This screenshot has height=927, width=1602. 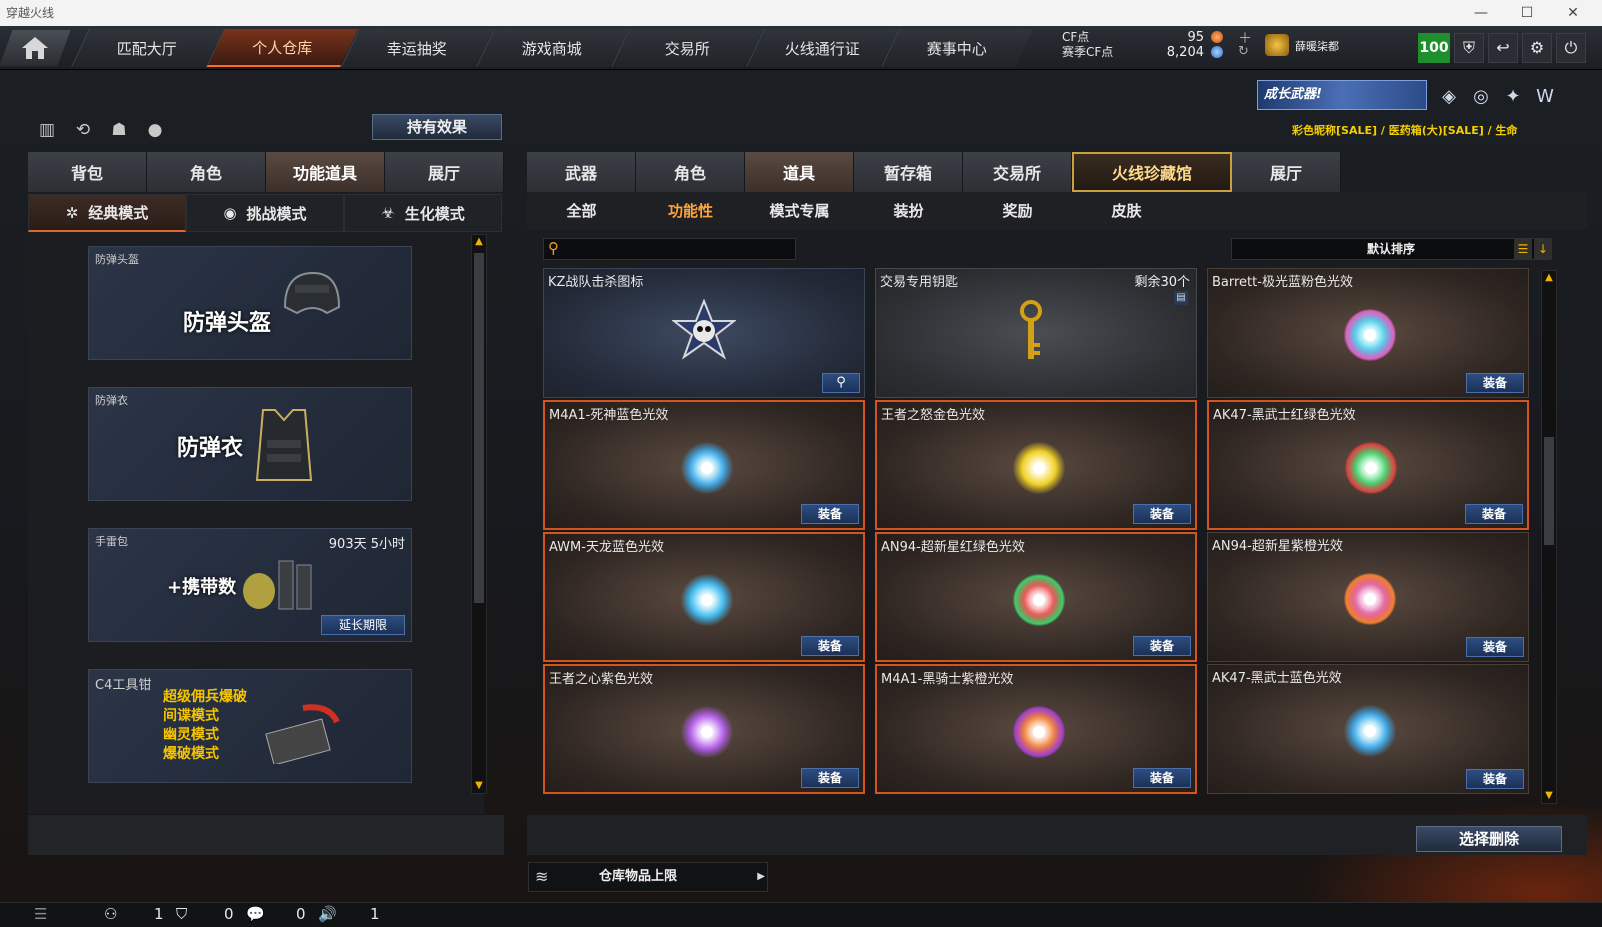 I want to click on status-value-1: 1, so click(x=159, y=914).